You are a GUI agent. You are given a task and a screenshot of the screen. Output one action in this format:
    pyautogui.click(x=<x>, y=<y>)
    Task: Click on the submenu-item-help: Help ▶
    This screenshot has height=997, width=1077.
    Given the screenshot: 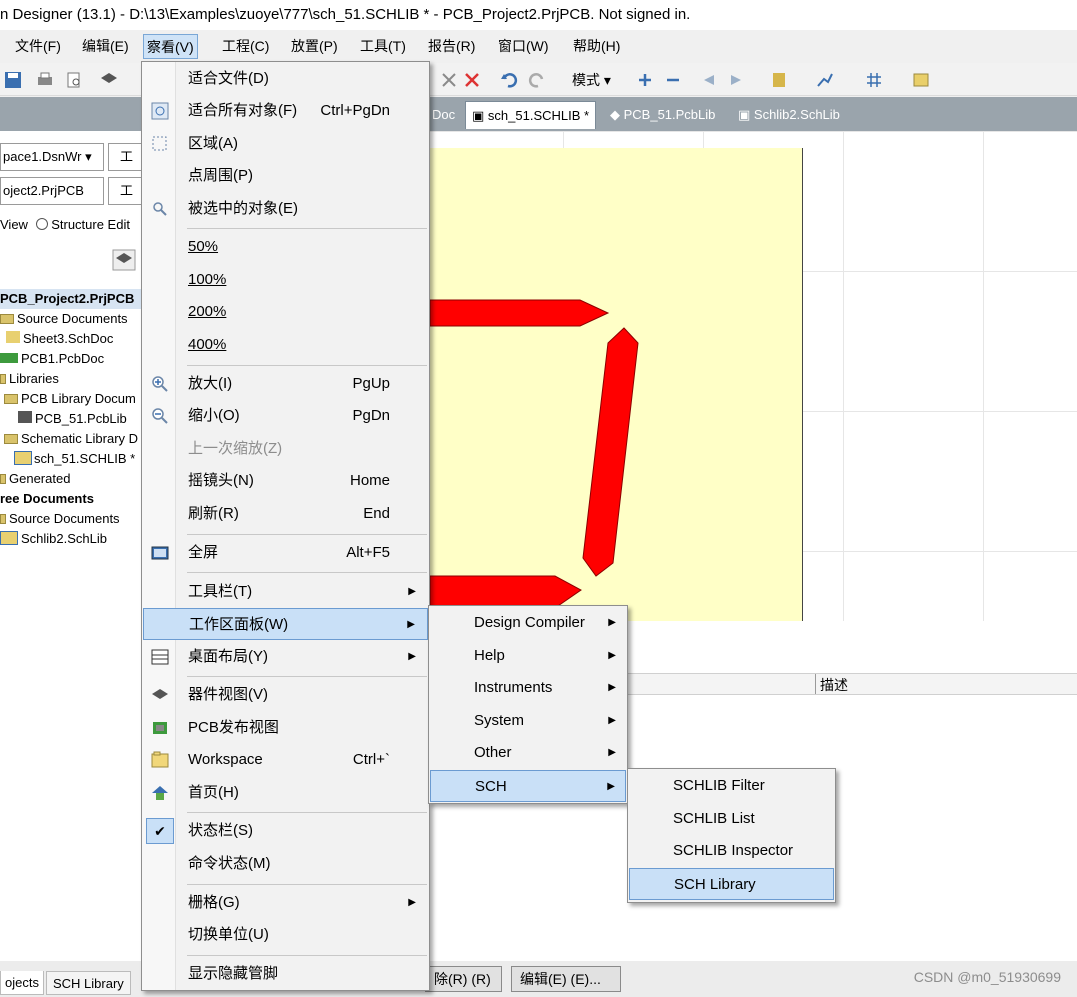 What is the action you would take?
    pyautogui.click(x=528, y=656)
    